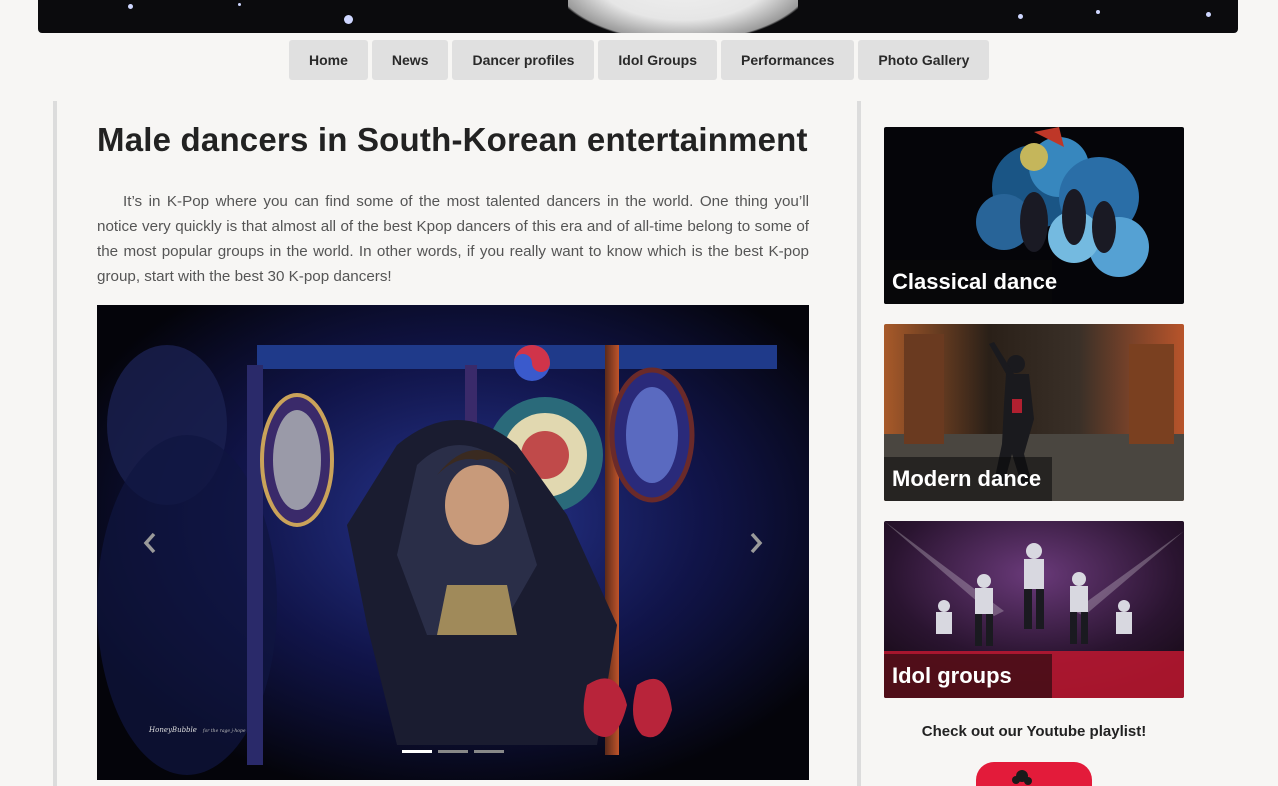  I want to click on carousel-indicators, so click(453, 751).